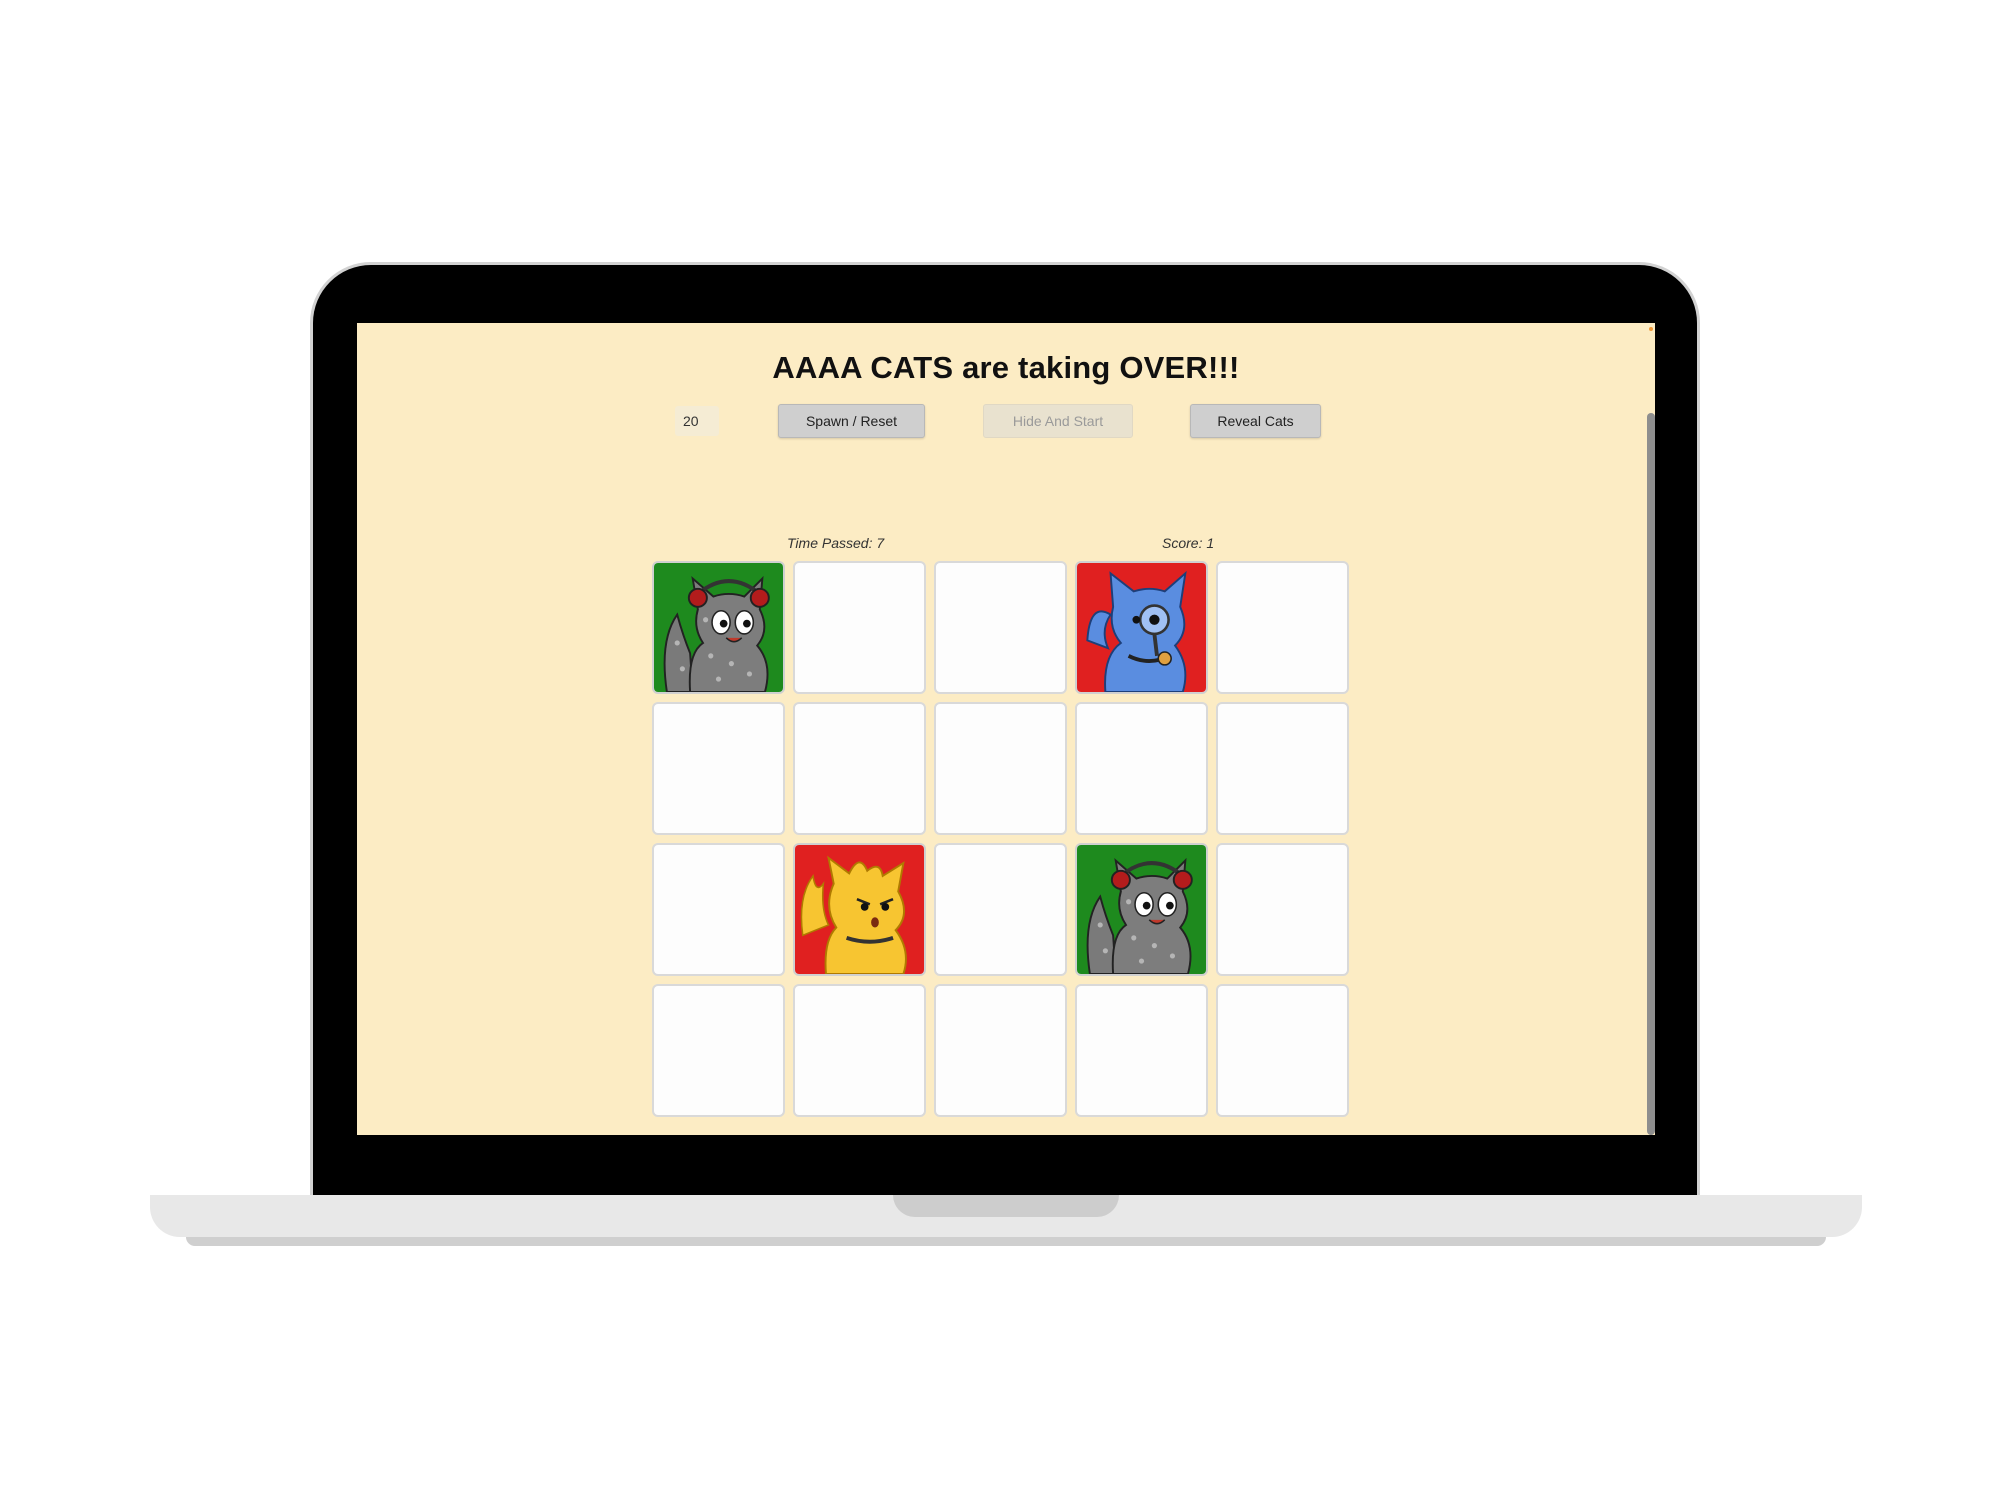 This screenshot has width=2000, height=1500. Describe the element at coordinates (1058, 421) in the screenshot. I see `hide-and-start-button: Hide And Start` at that location.